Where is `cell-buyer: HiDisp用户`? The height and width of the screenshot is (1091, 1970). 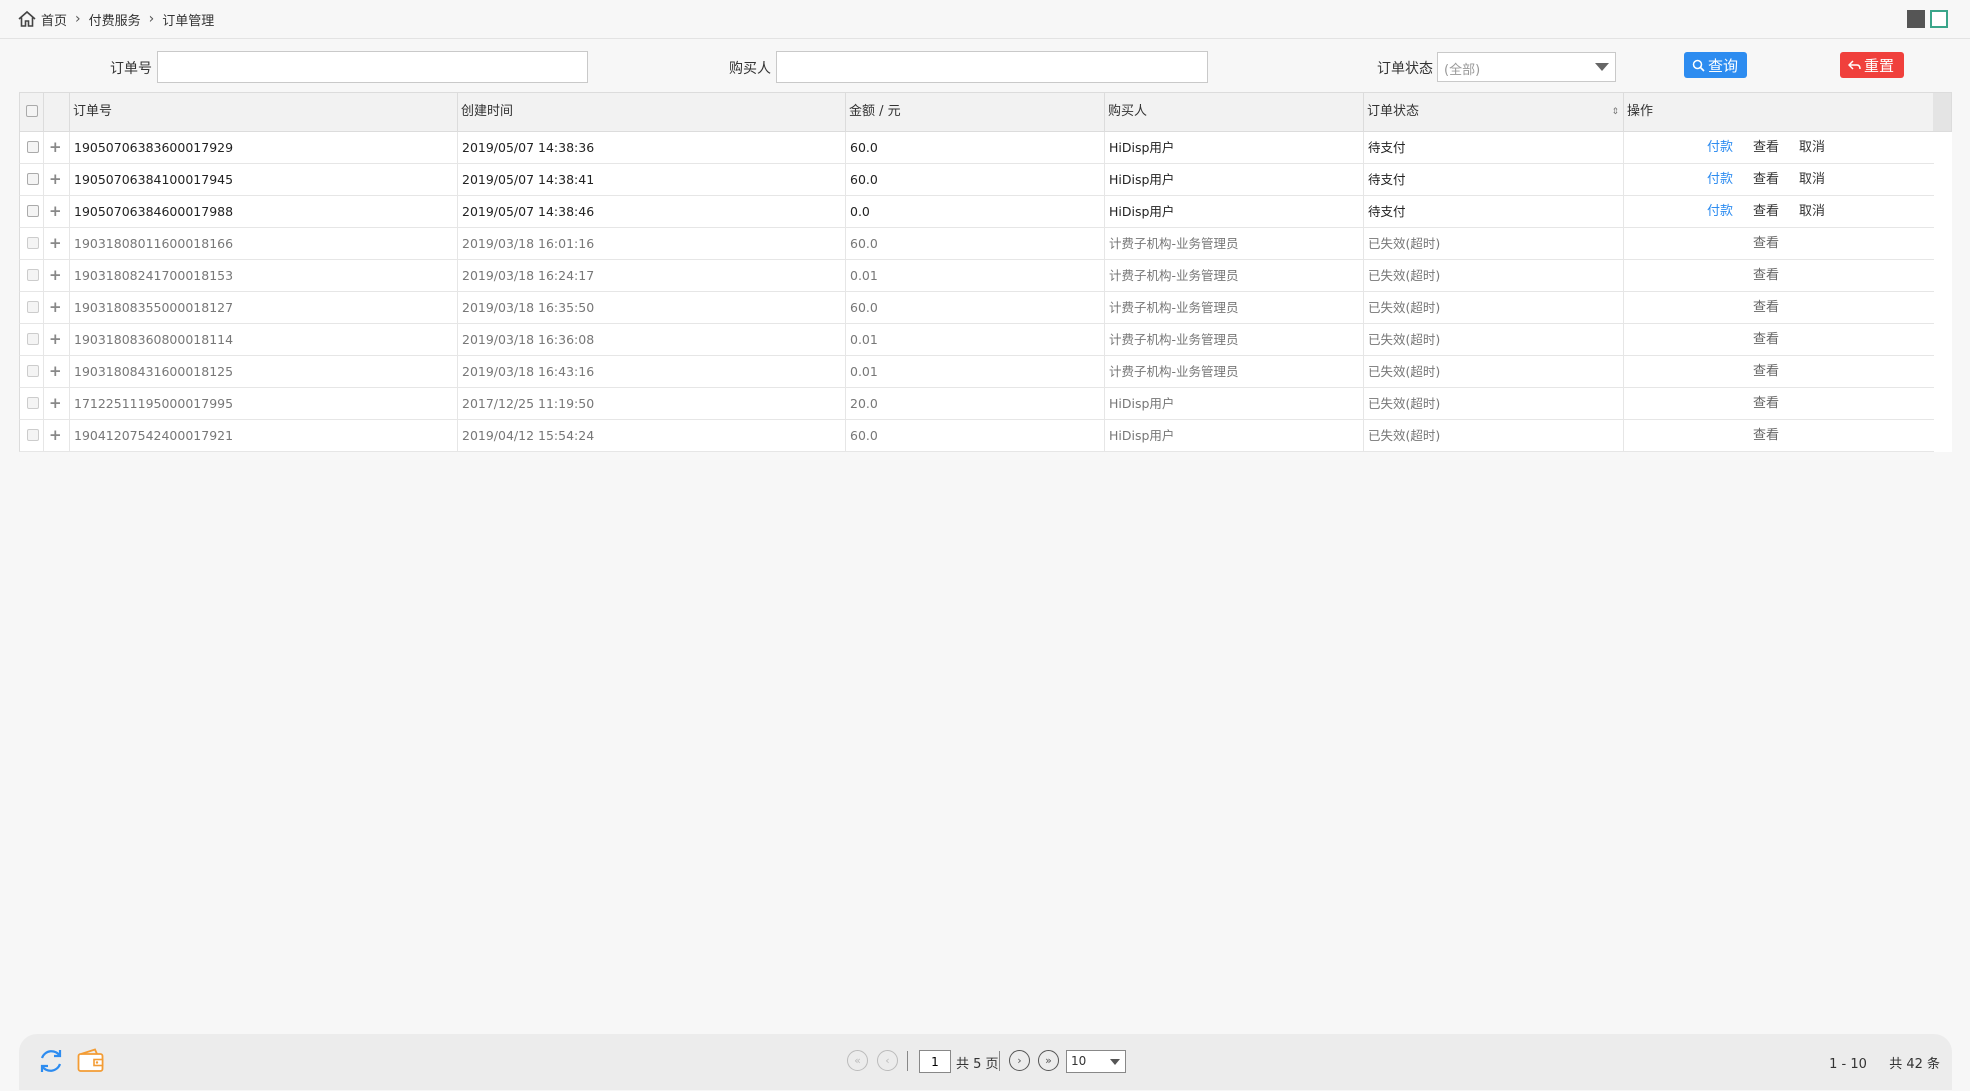 cell-buyer: HiDisp用户 is located at coordinates (1234, 179).